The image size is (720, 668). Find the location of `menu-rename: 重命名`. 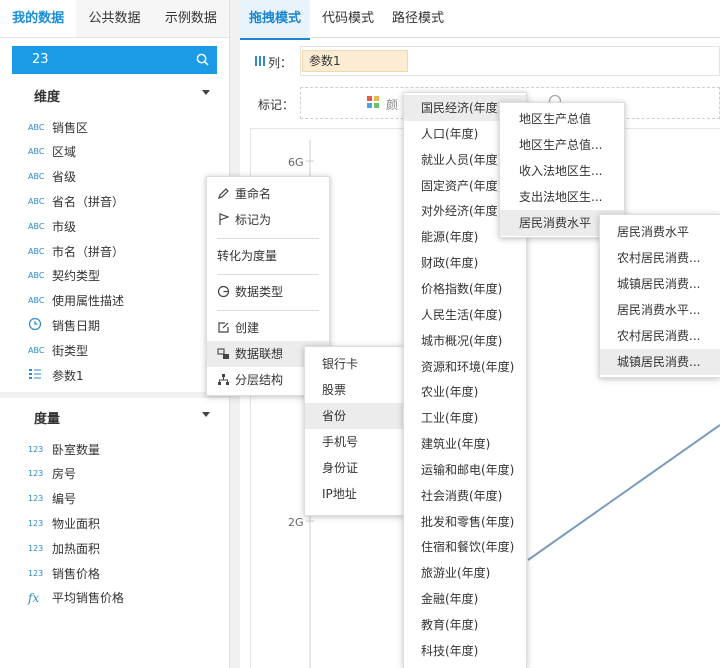

menu-rename: 重命名 is located at coordinates (268, 194).